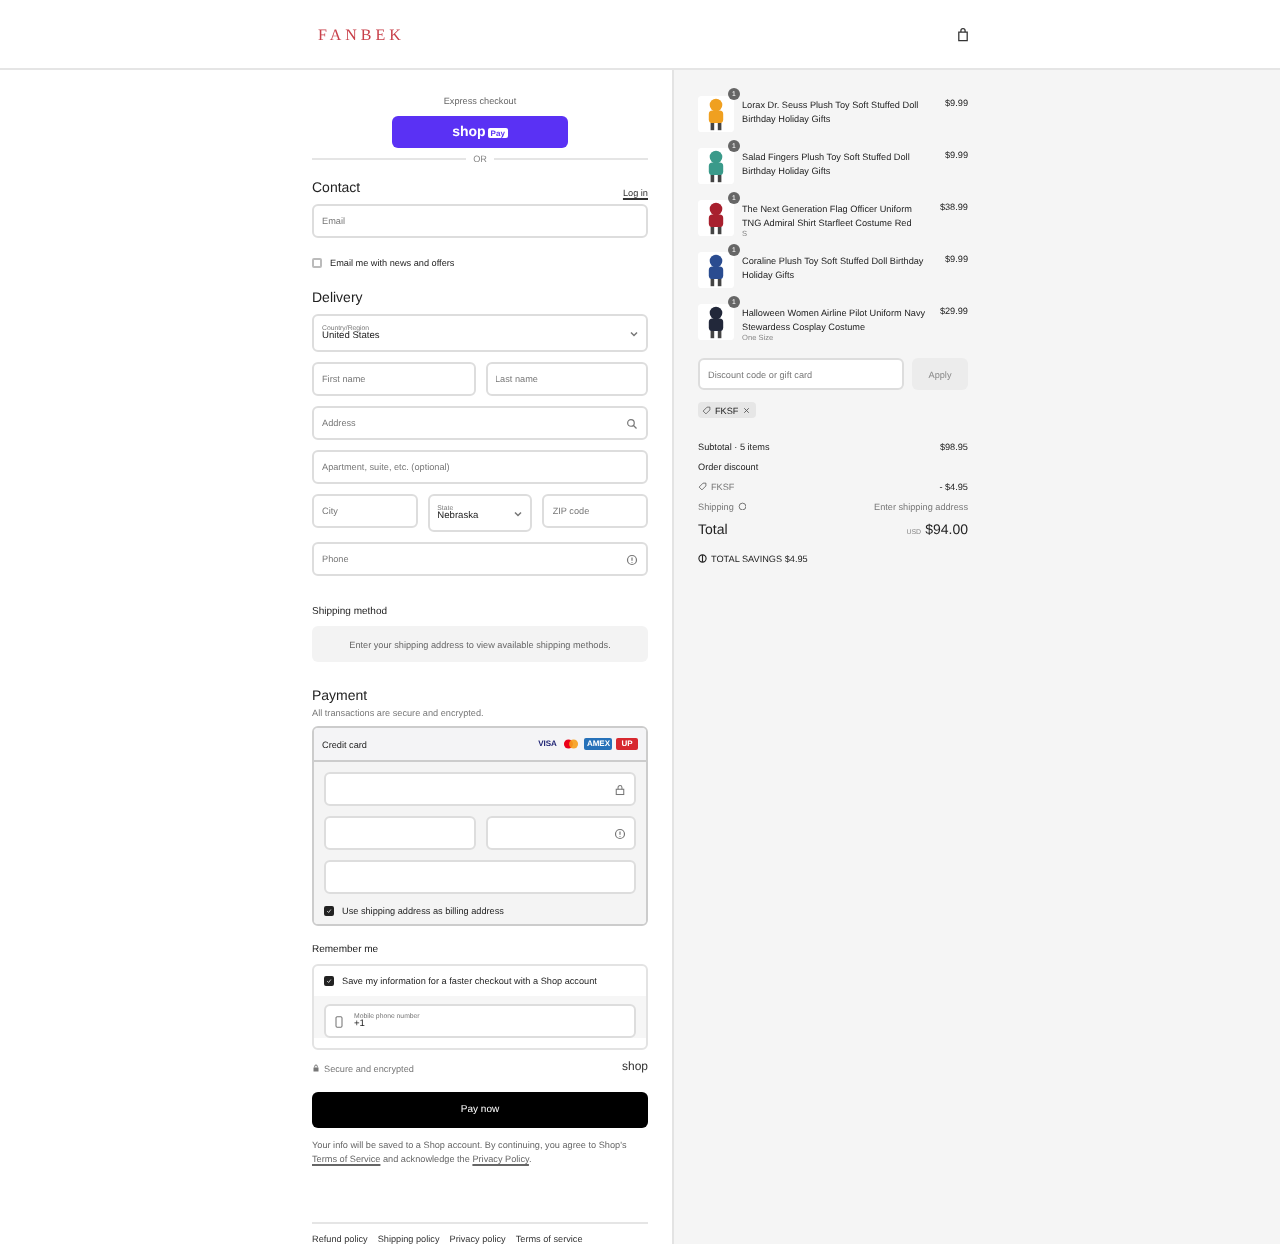 The image size is (1280, 1244). I want to click on shopping-bag-icon, so click(963, 34).